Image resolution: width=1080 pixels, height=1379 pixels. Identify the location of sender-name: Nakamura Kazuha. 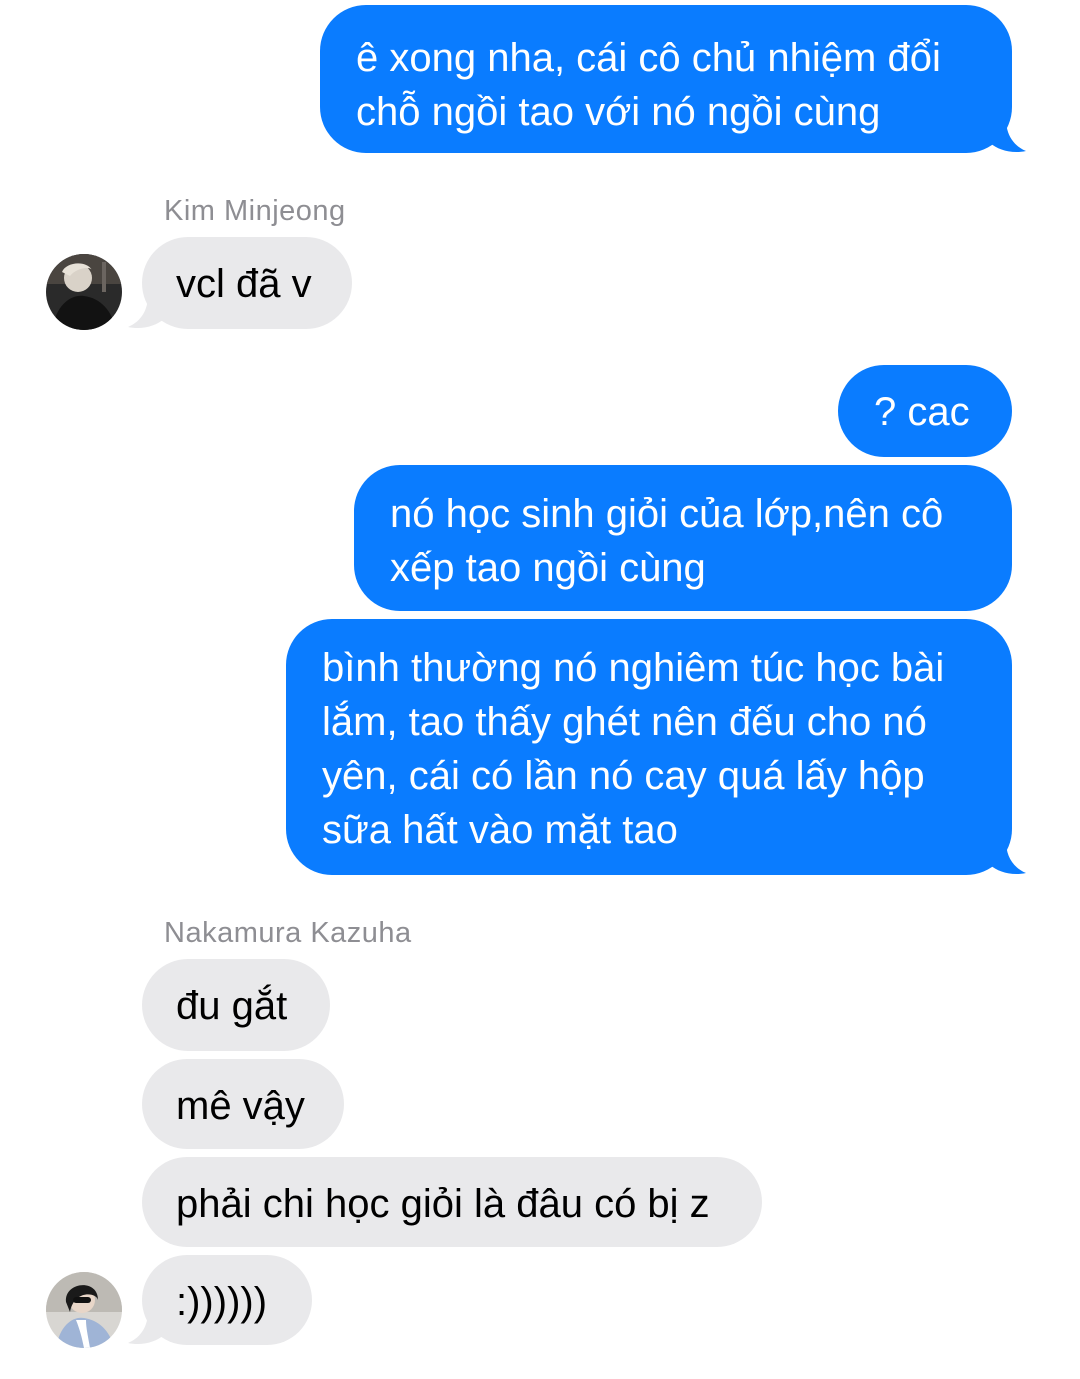
(288, 933).